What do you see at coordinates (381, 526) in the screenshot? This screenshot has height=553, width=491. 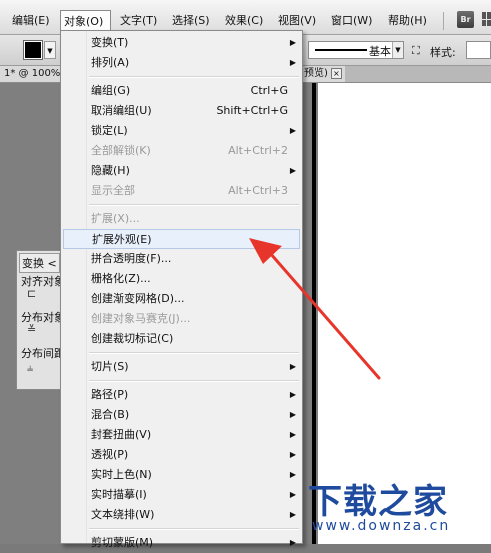 I see `watermark-url: www.downza.cn` at bounding box center [381, 526].